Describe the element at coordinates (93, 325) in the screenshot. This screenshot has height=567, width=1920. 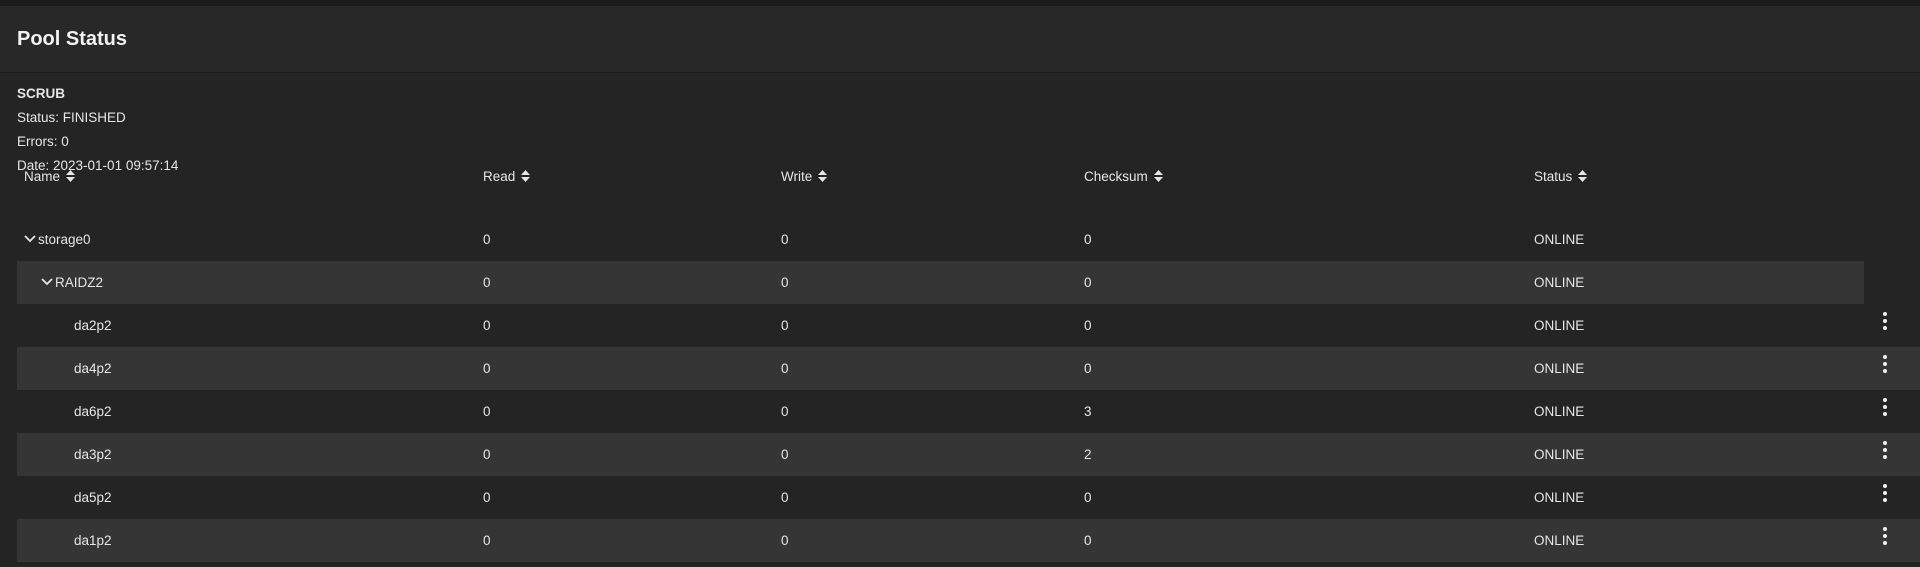
I see `row-name: da2p2` at that location.